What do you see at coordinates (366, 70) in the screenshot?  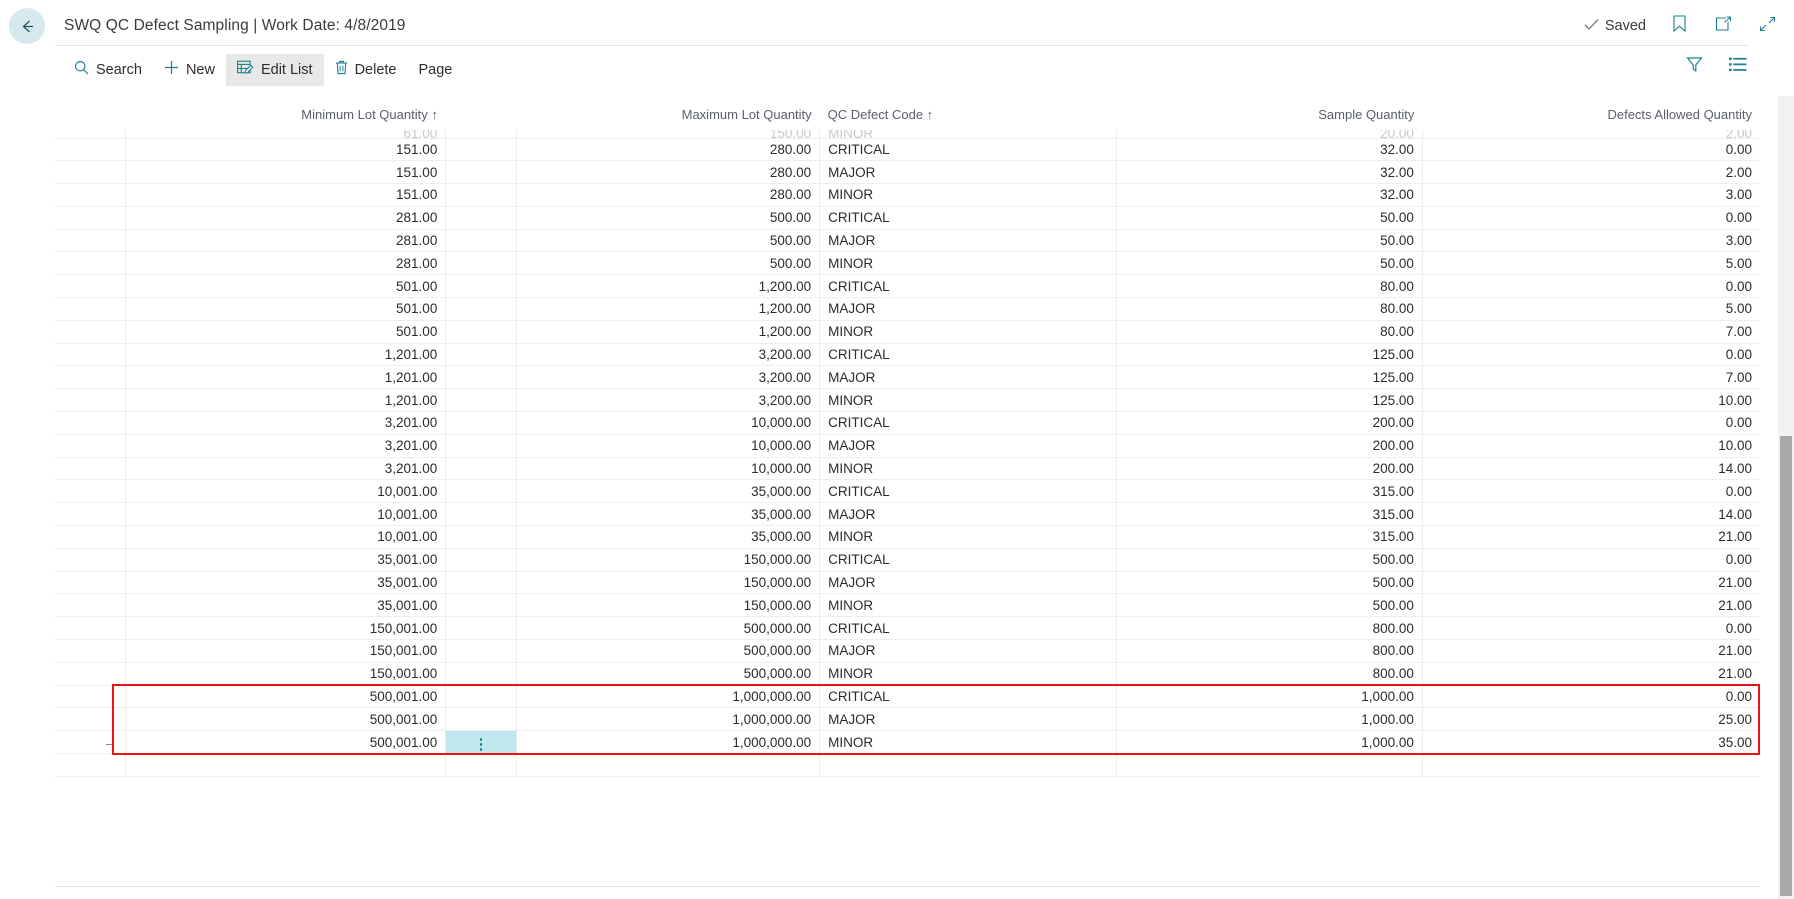 I see `delete-button: Delete` at bounding box center [366, 70].